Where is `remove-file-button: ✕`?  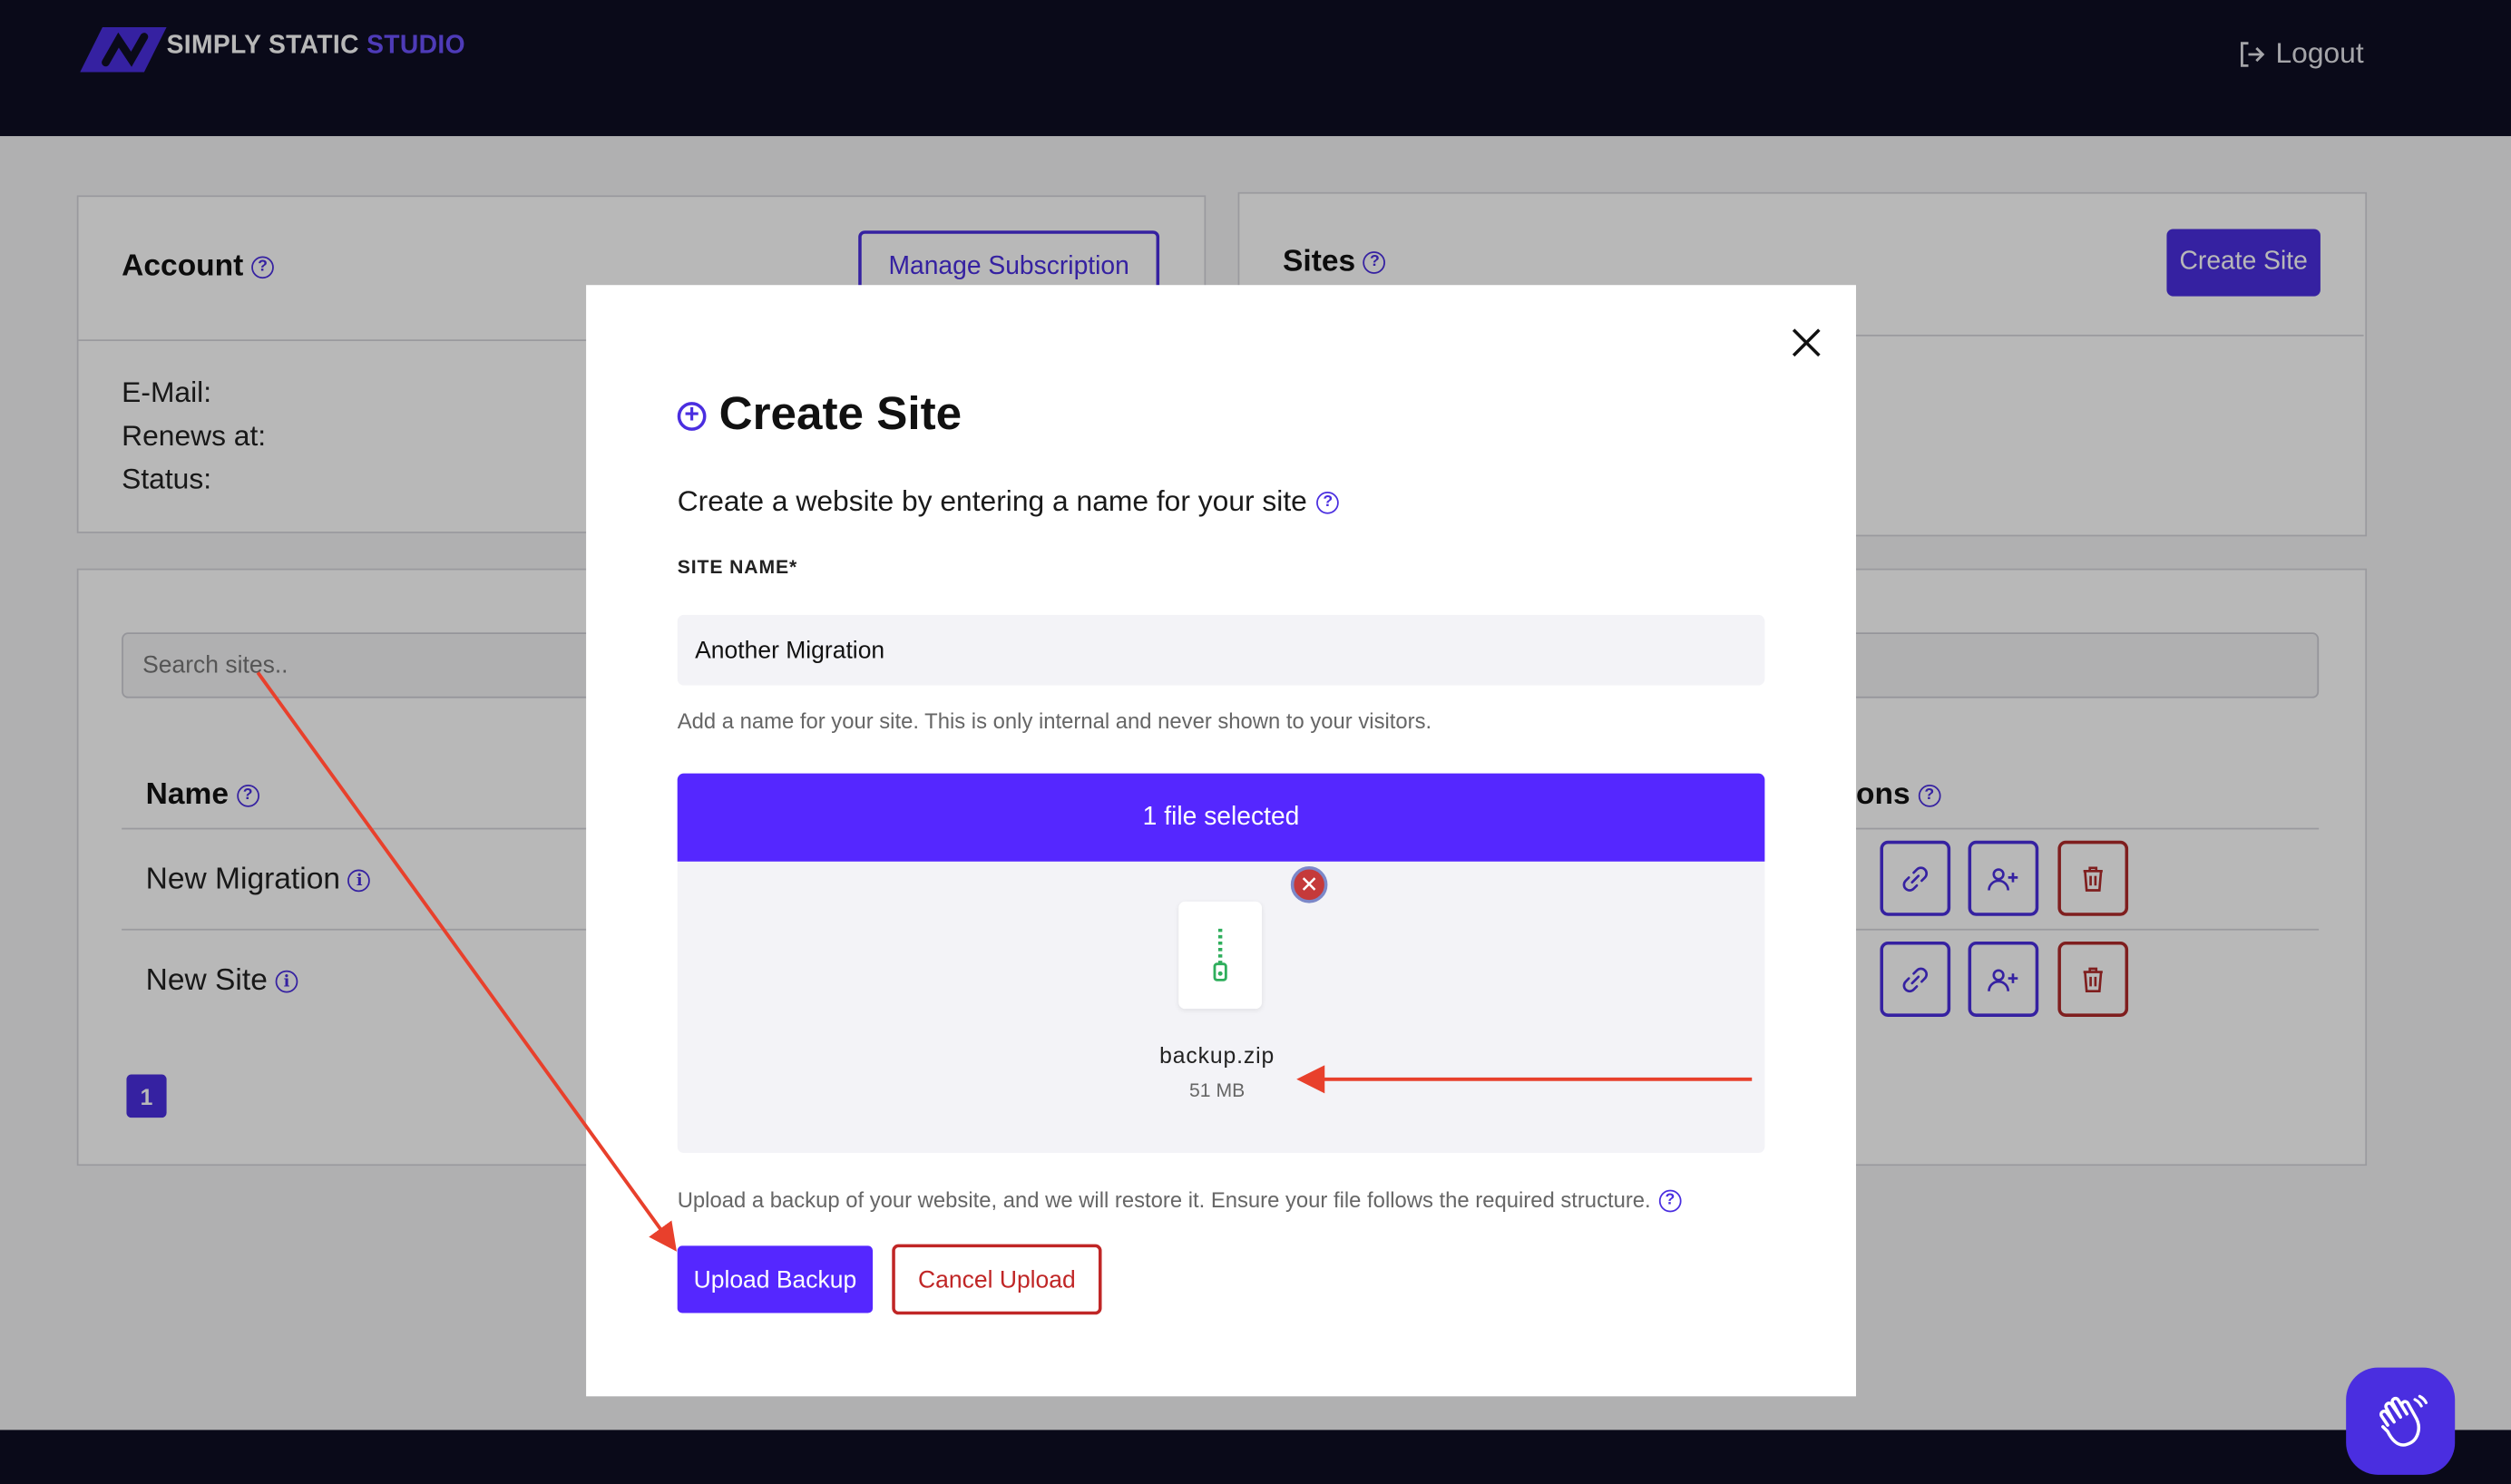 remove-file-button: ✕ is located at coordinates (1309, 884).